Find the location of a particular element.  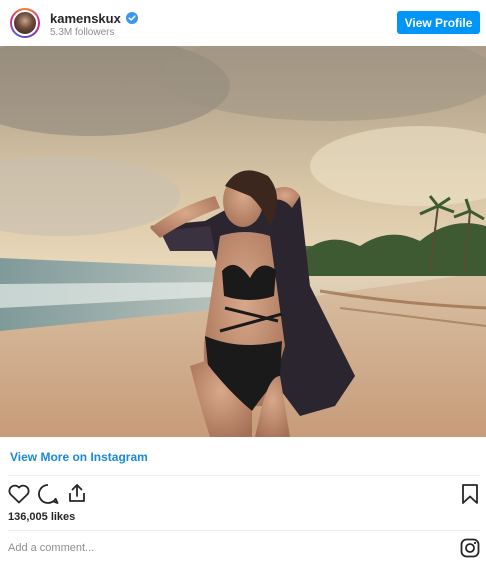

view-more-row: View More on Instagram is located at coordinates (243, 456).